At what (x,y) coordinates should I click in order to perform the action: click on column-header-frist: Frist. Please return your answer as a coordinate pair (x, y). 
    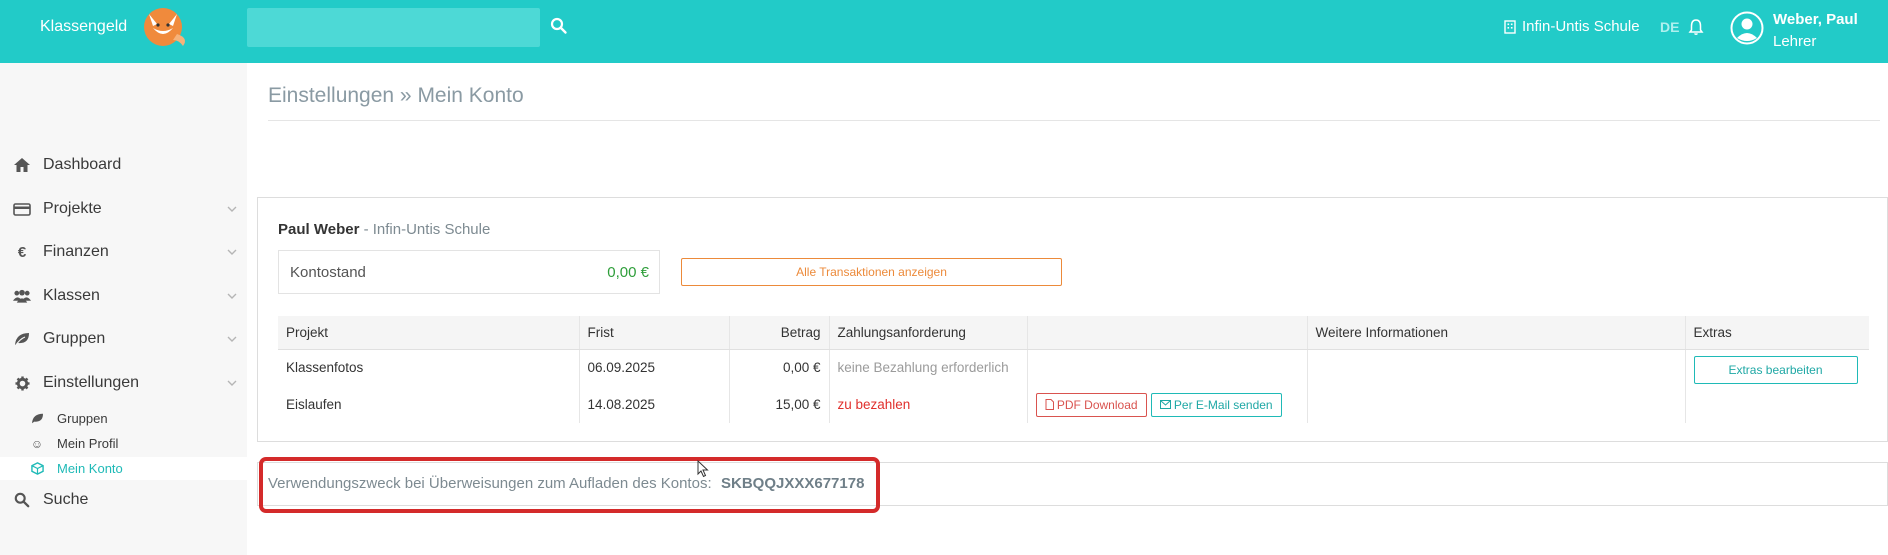
    Looking at the image, I should click on (653, 333).